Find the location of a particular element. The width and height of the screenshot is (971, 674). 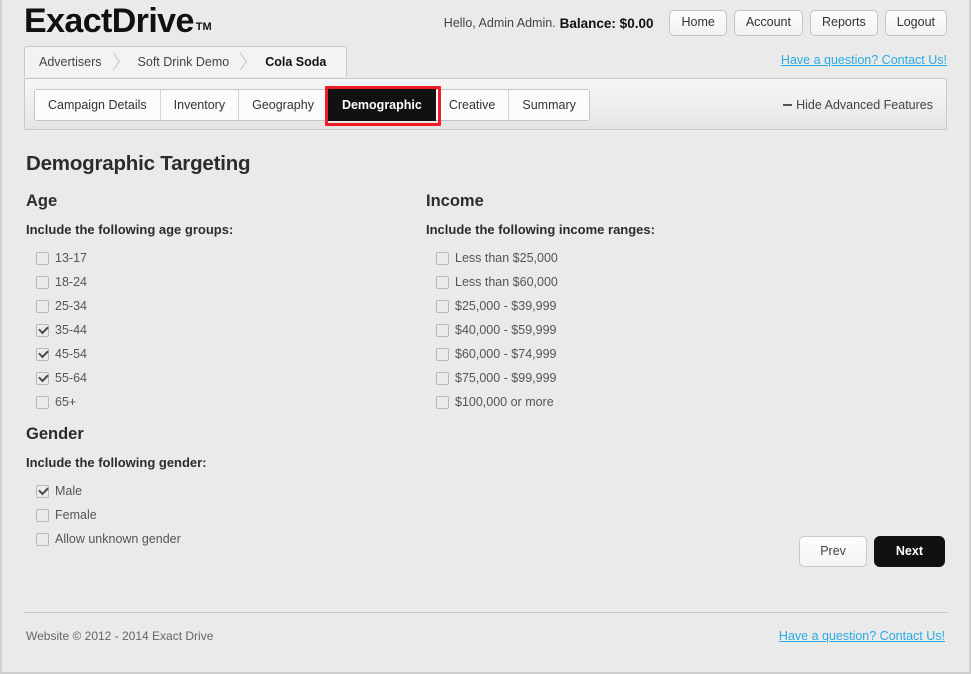

section-title-income: Income is located at coordinates (455, 201).